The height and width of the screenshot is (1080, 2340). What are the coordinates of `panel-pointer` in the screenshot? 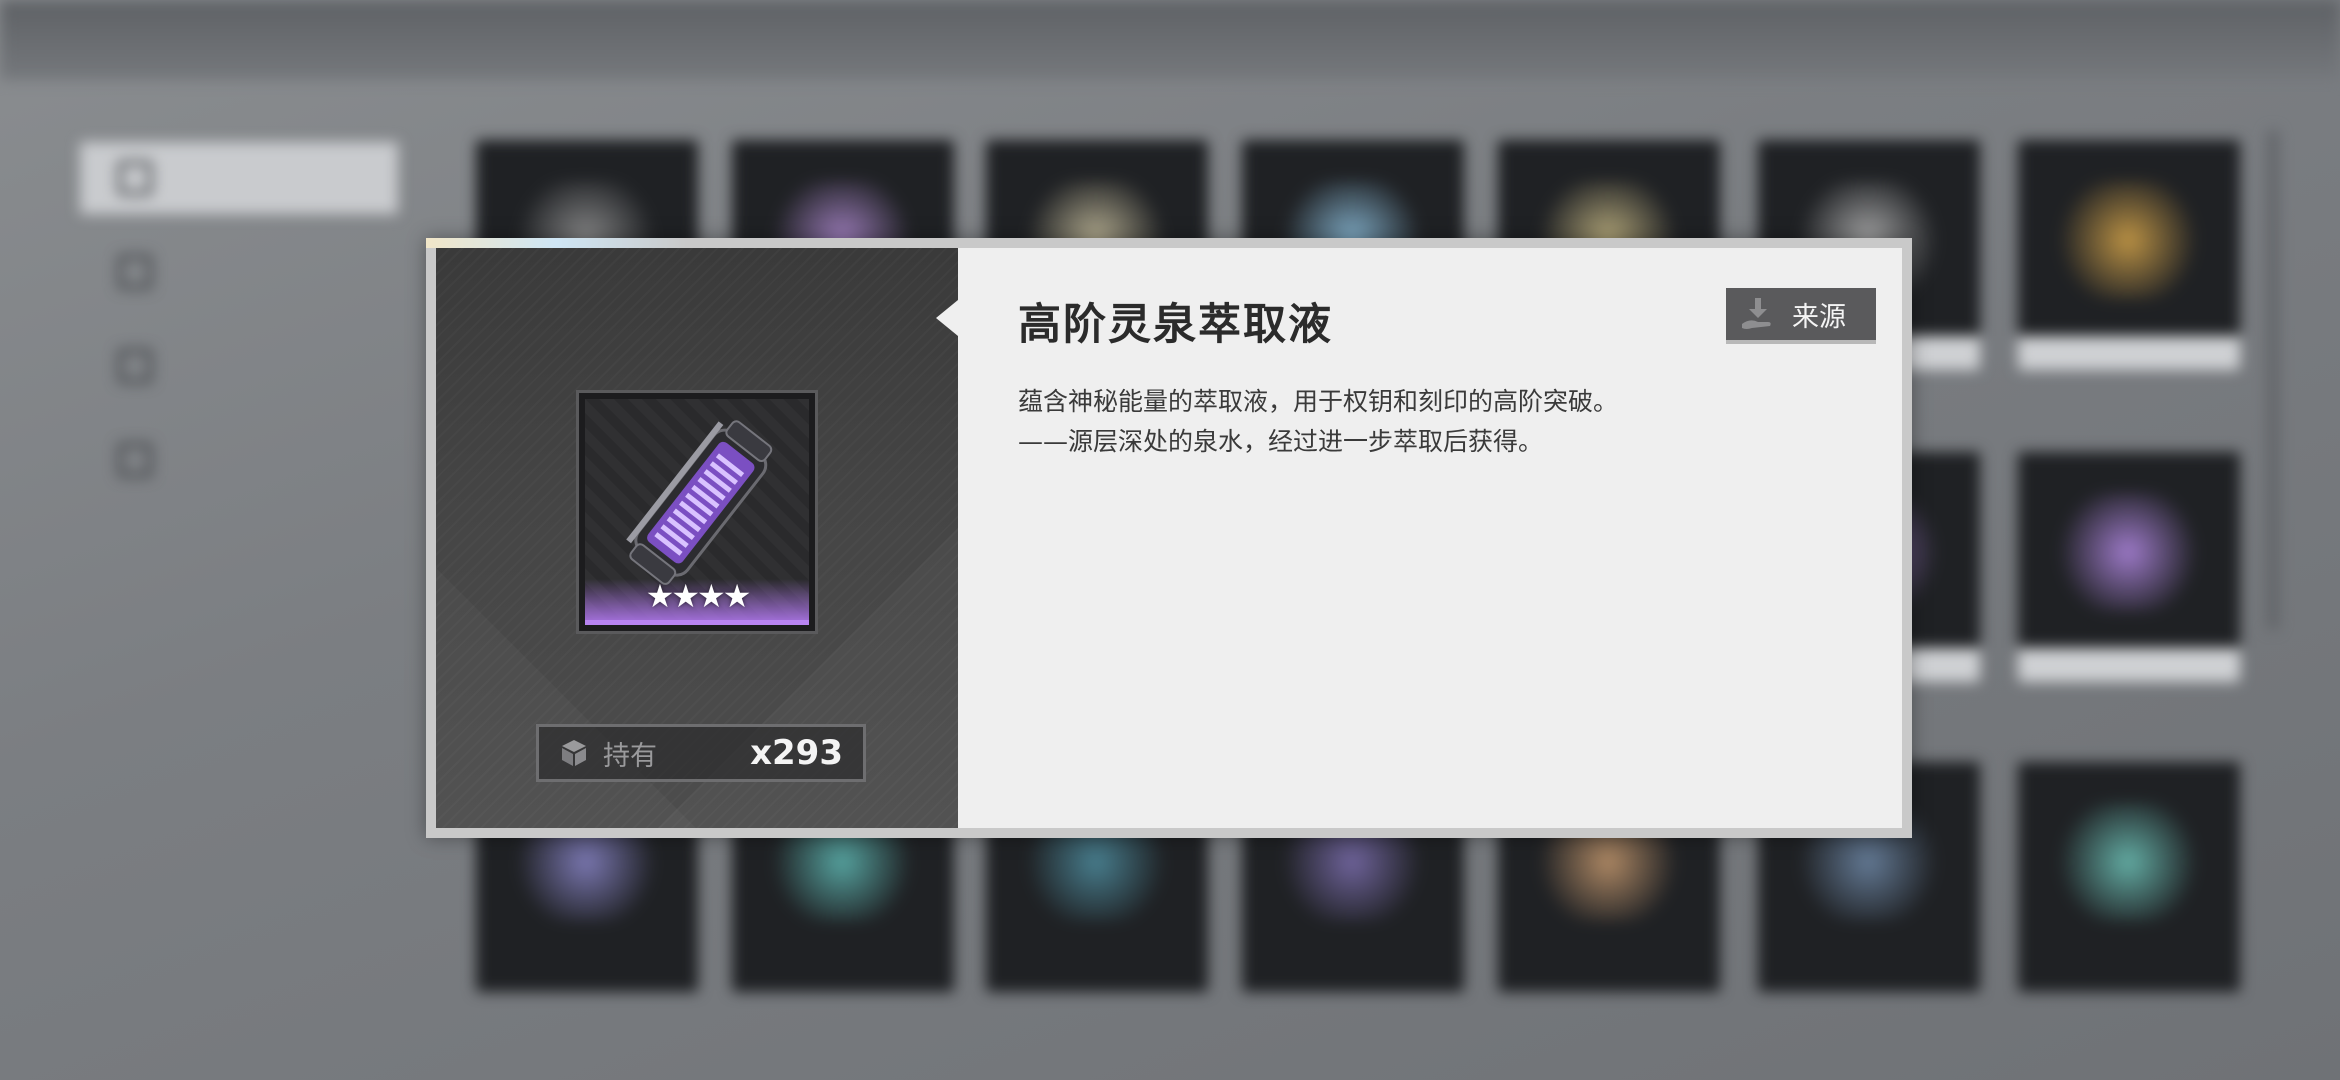 It's located at (947, 318).